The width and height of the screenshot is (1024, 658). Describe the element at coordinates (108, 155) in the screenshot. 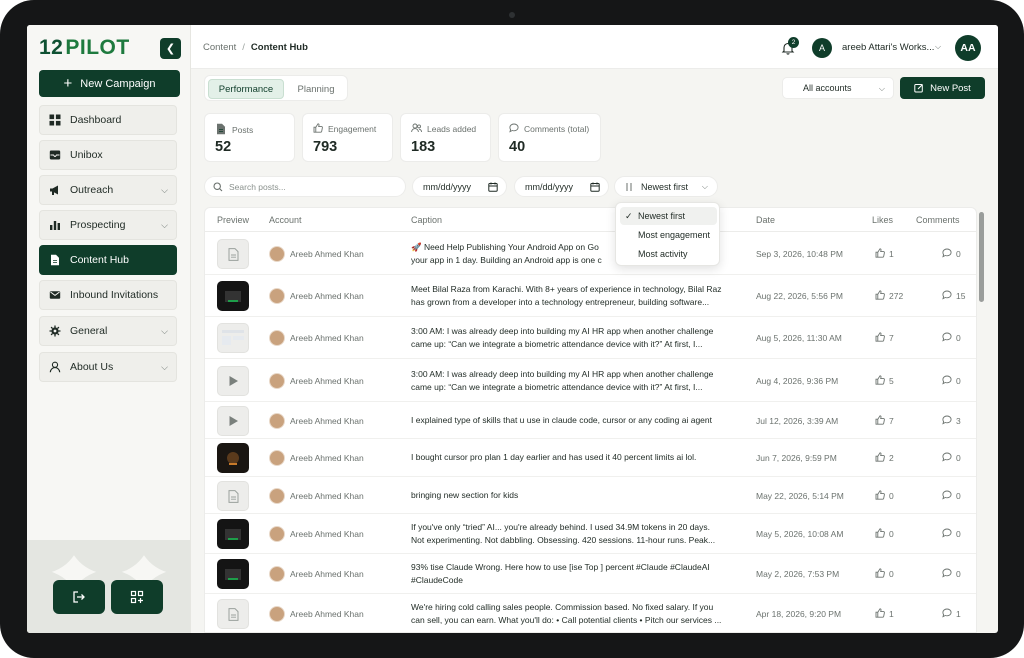

I see `sidebar-item-unibox: Unibox` at that location.